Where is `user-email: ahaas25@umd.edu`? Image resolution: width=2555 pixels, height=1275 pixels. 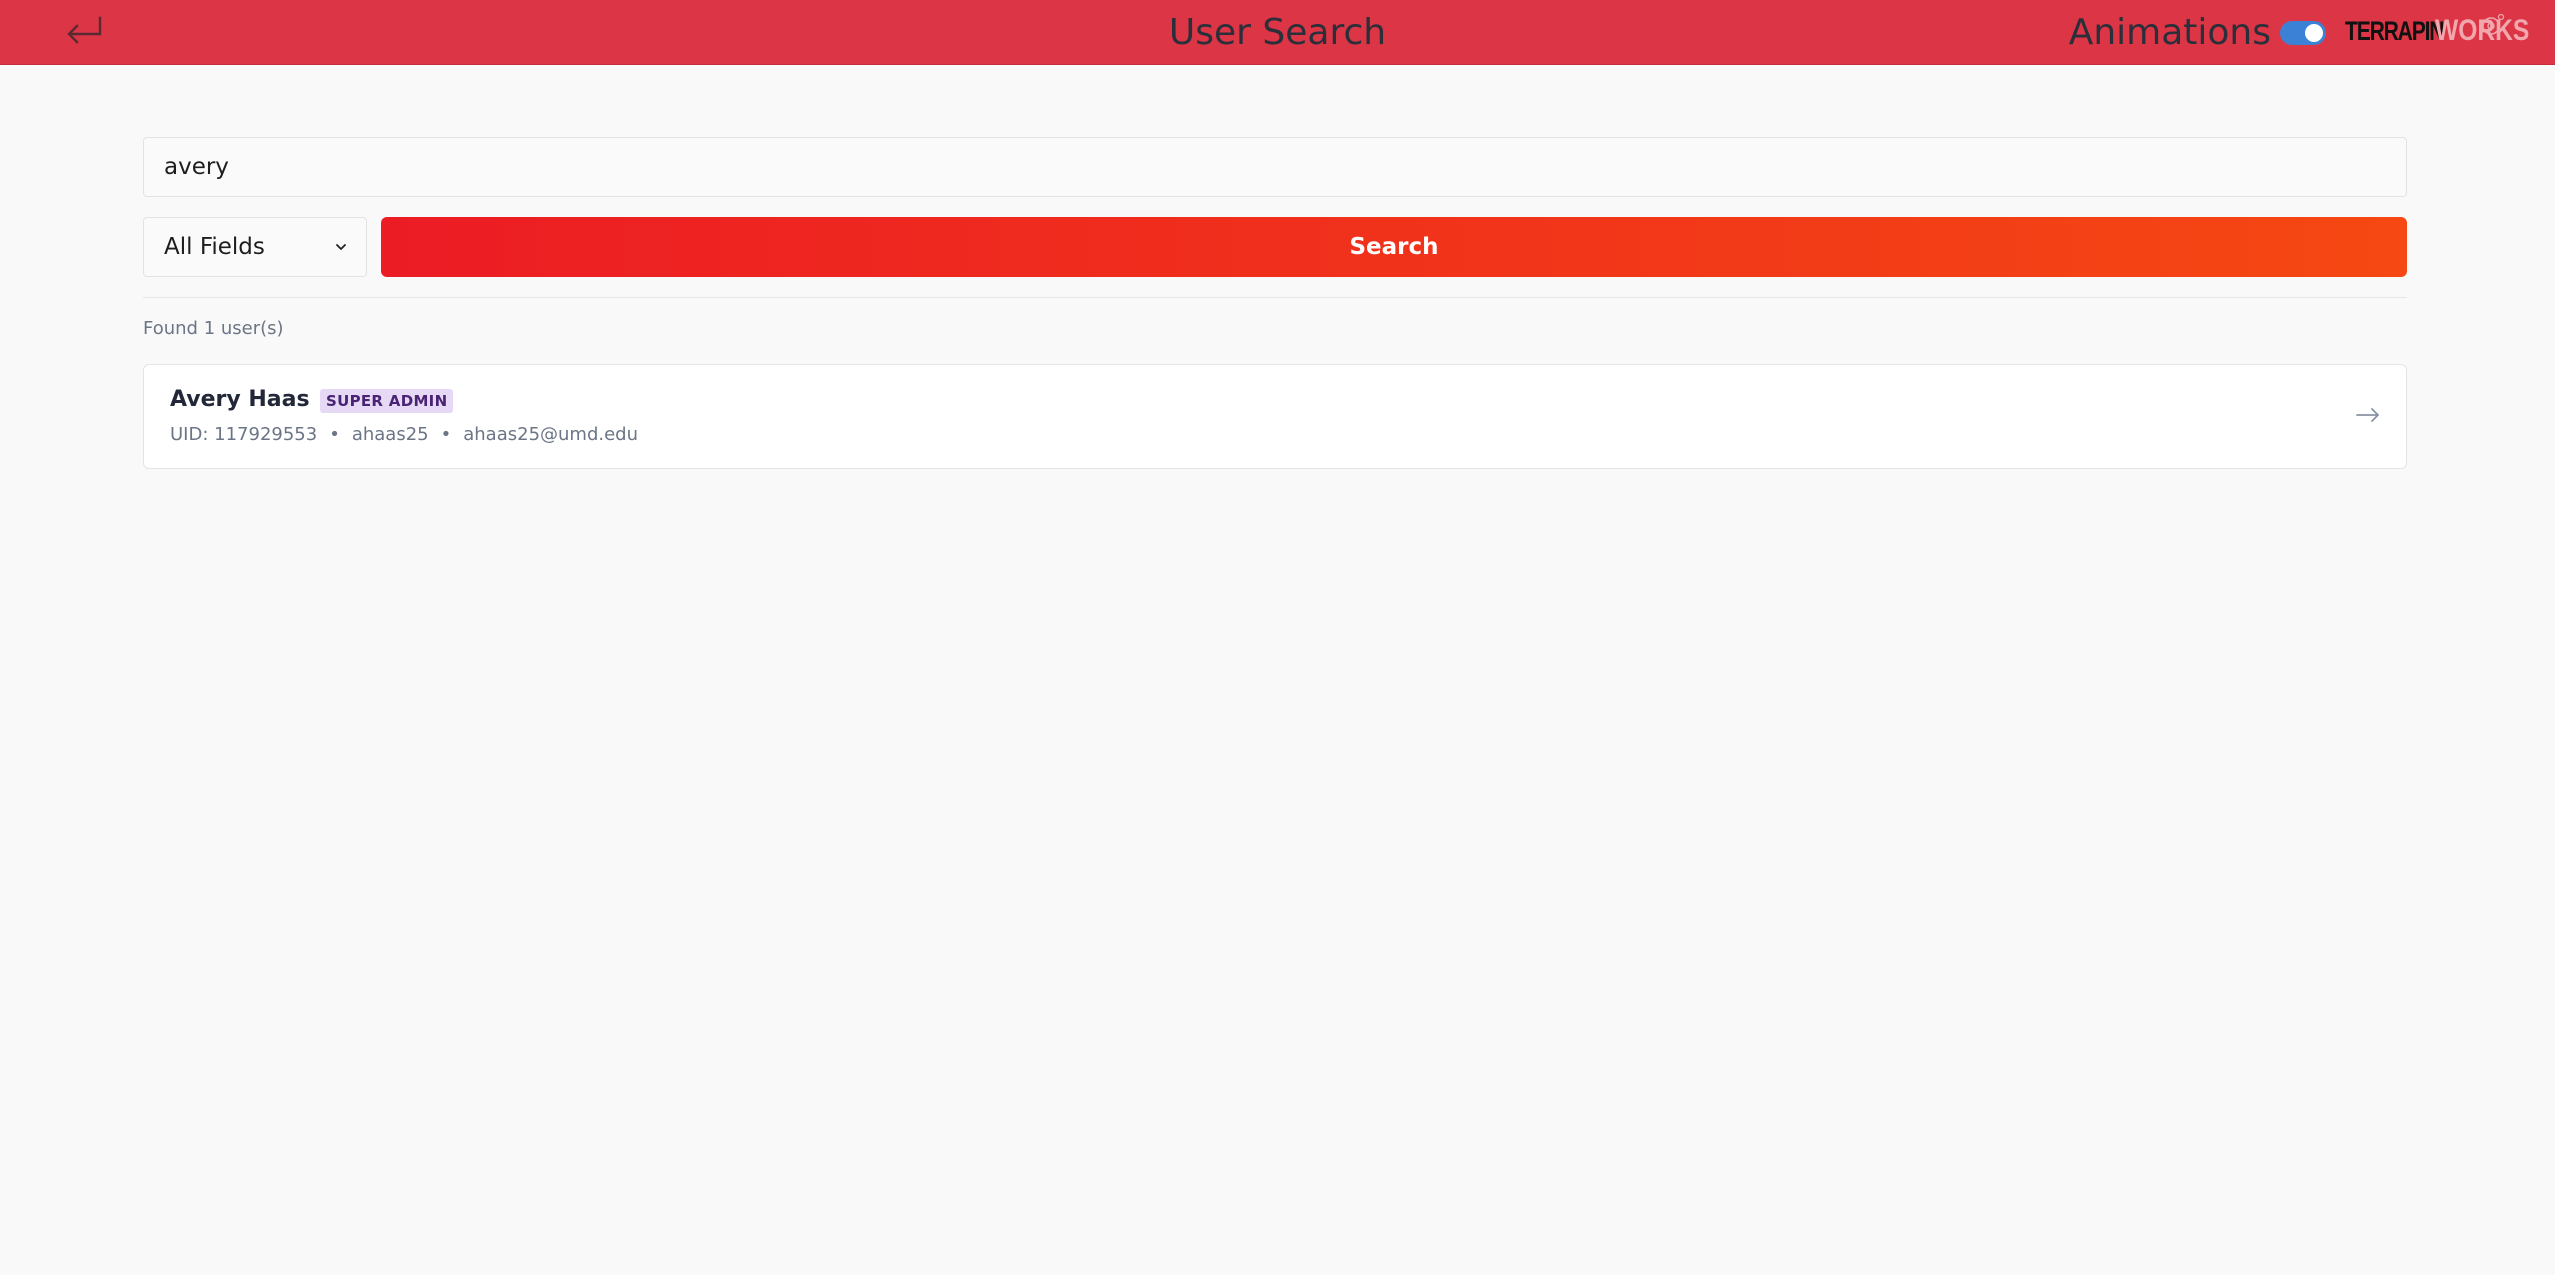 user-email: ahaas25@umd.edu is located at coordinates (551, 434).